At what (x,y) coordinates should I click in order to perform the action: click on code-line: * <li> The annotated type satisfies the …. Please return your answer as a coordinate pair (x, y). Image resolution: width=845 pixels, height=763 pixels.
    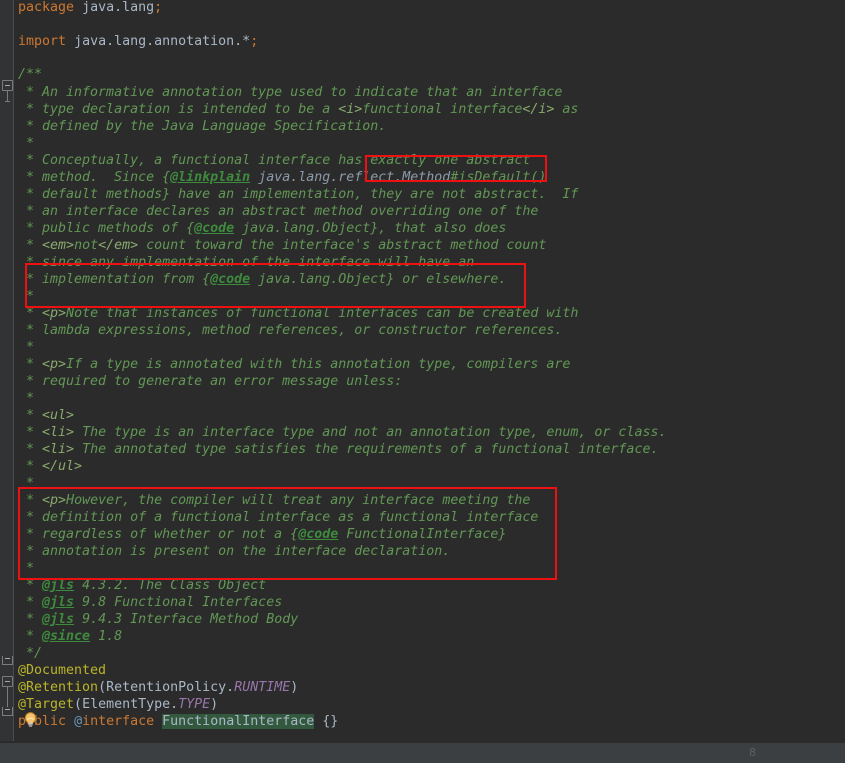
    Looking at the image, I should click on (338, 449).